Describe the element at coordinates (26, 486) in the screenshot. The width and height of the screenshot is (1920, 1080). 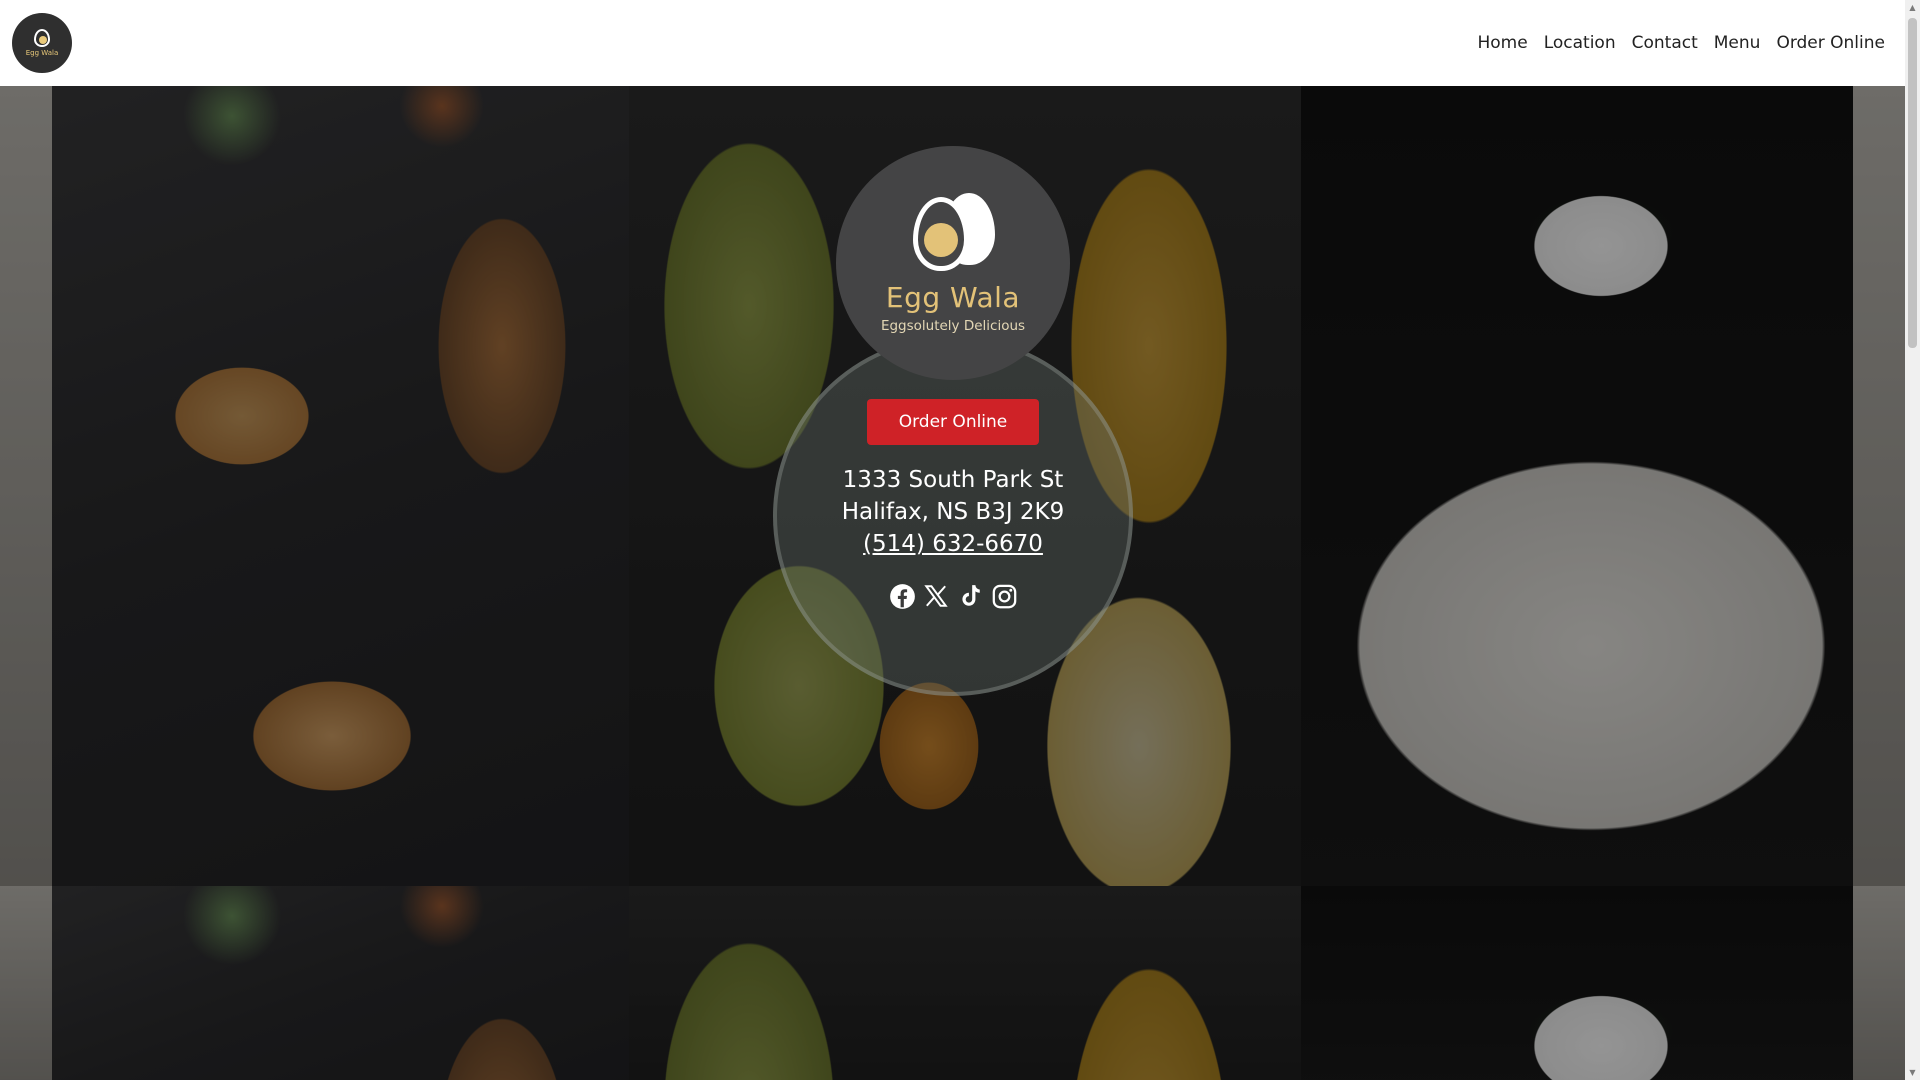
I see `food-photo-plate-edge` at that location.